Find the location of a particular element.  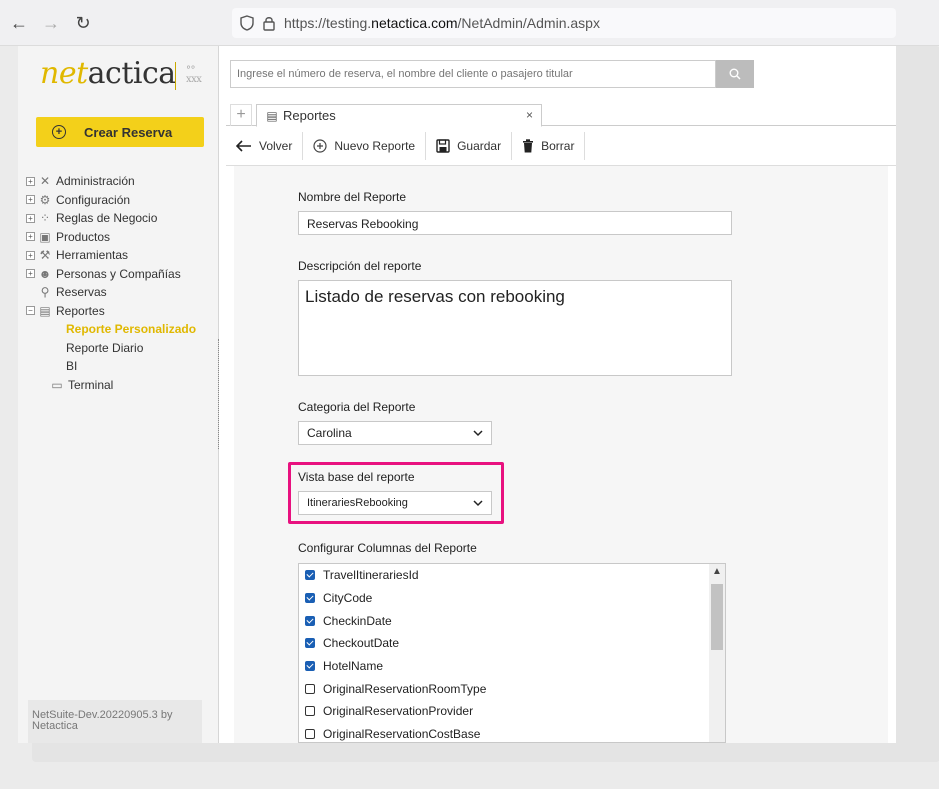

sidebar-item-reporte-diario: Reporte Diario is located at coordinates (111, 348).